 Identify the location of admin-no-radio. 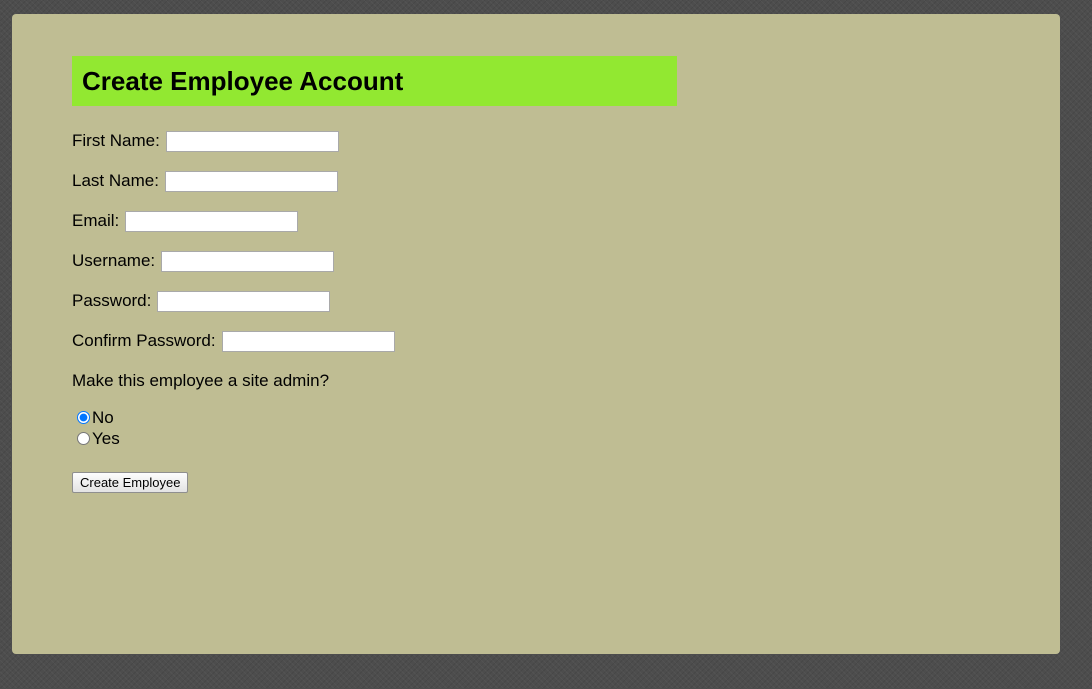
(83, 417).